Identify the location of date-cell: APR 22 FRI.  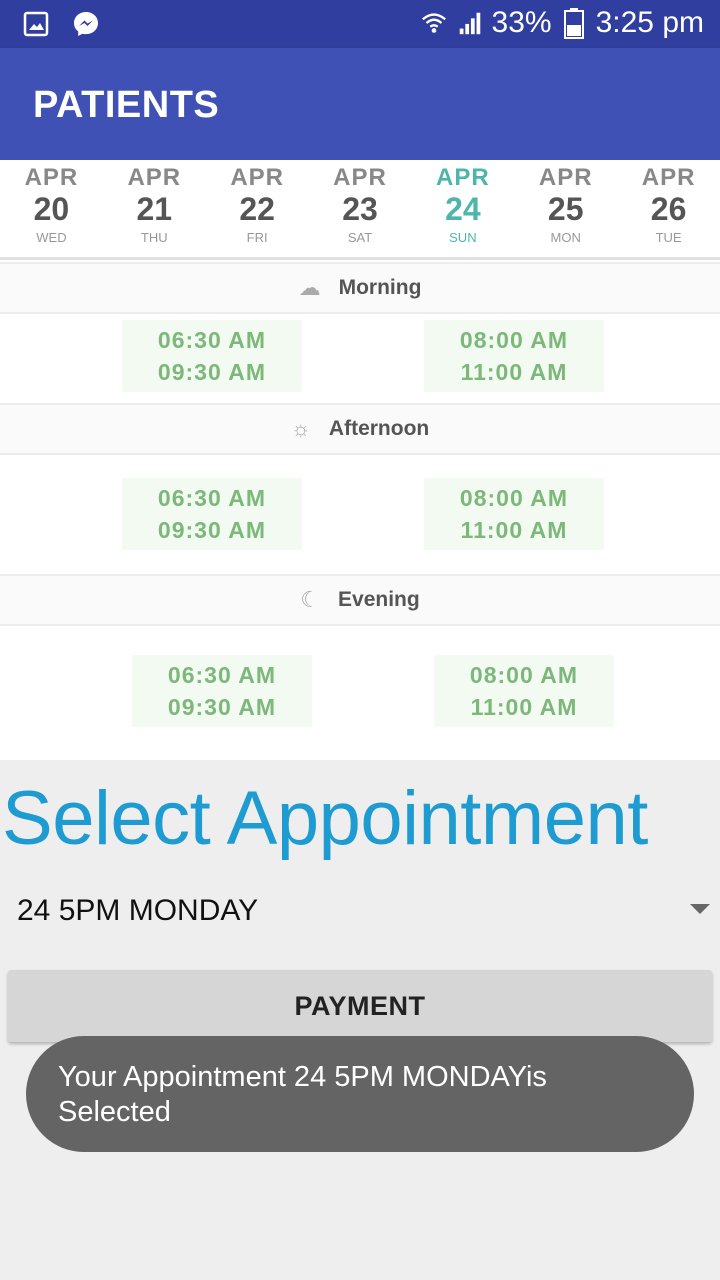
(257, 208).